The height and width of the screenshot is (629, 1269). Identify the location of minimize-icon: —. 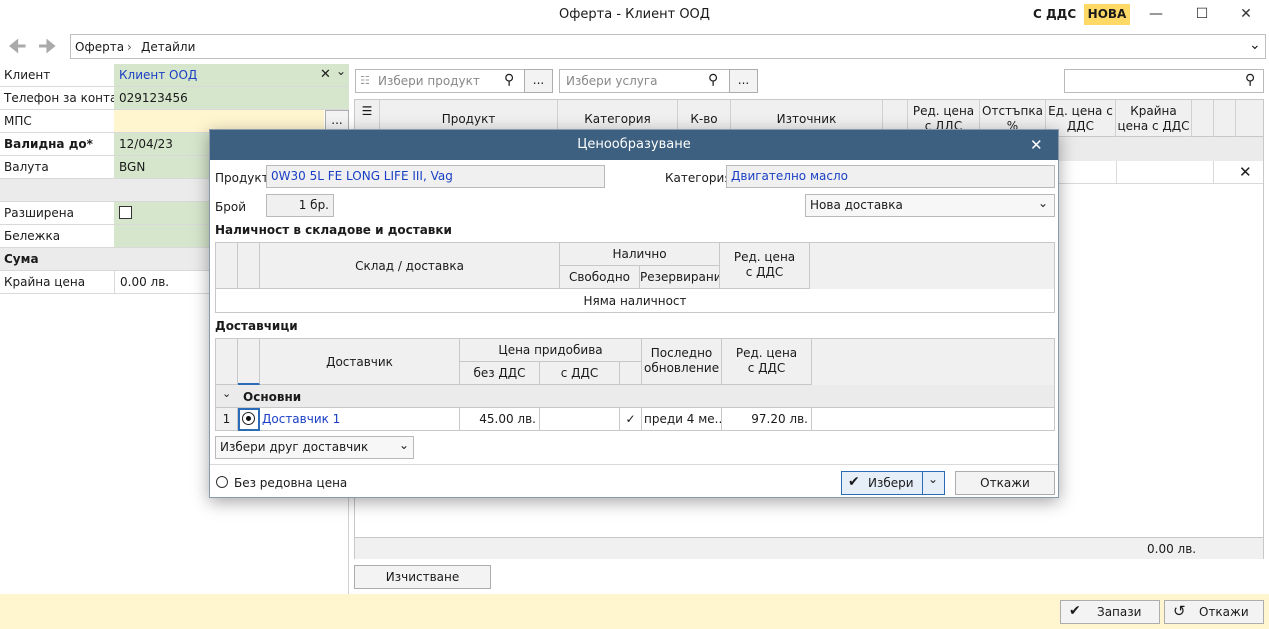
(1156, 15).